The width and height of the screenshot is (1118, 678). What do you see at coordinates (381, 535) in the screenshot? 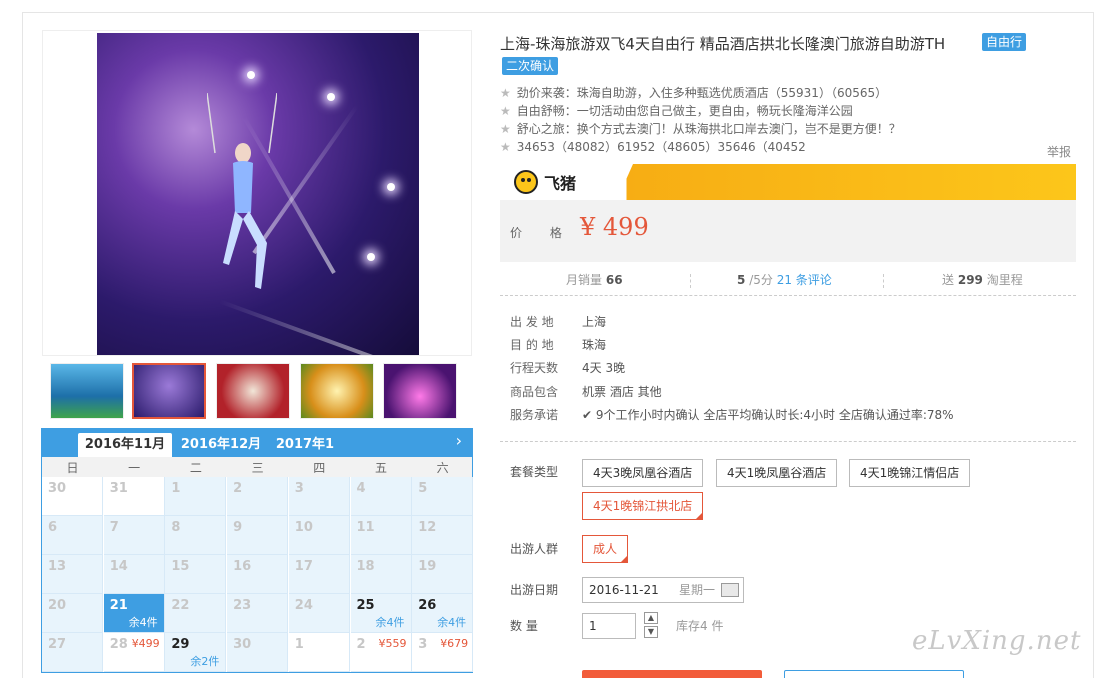
I see `calendar-day: 11` at bounding box center [381, 535].